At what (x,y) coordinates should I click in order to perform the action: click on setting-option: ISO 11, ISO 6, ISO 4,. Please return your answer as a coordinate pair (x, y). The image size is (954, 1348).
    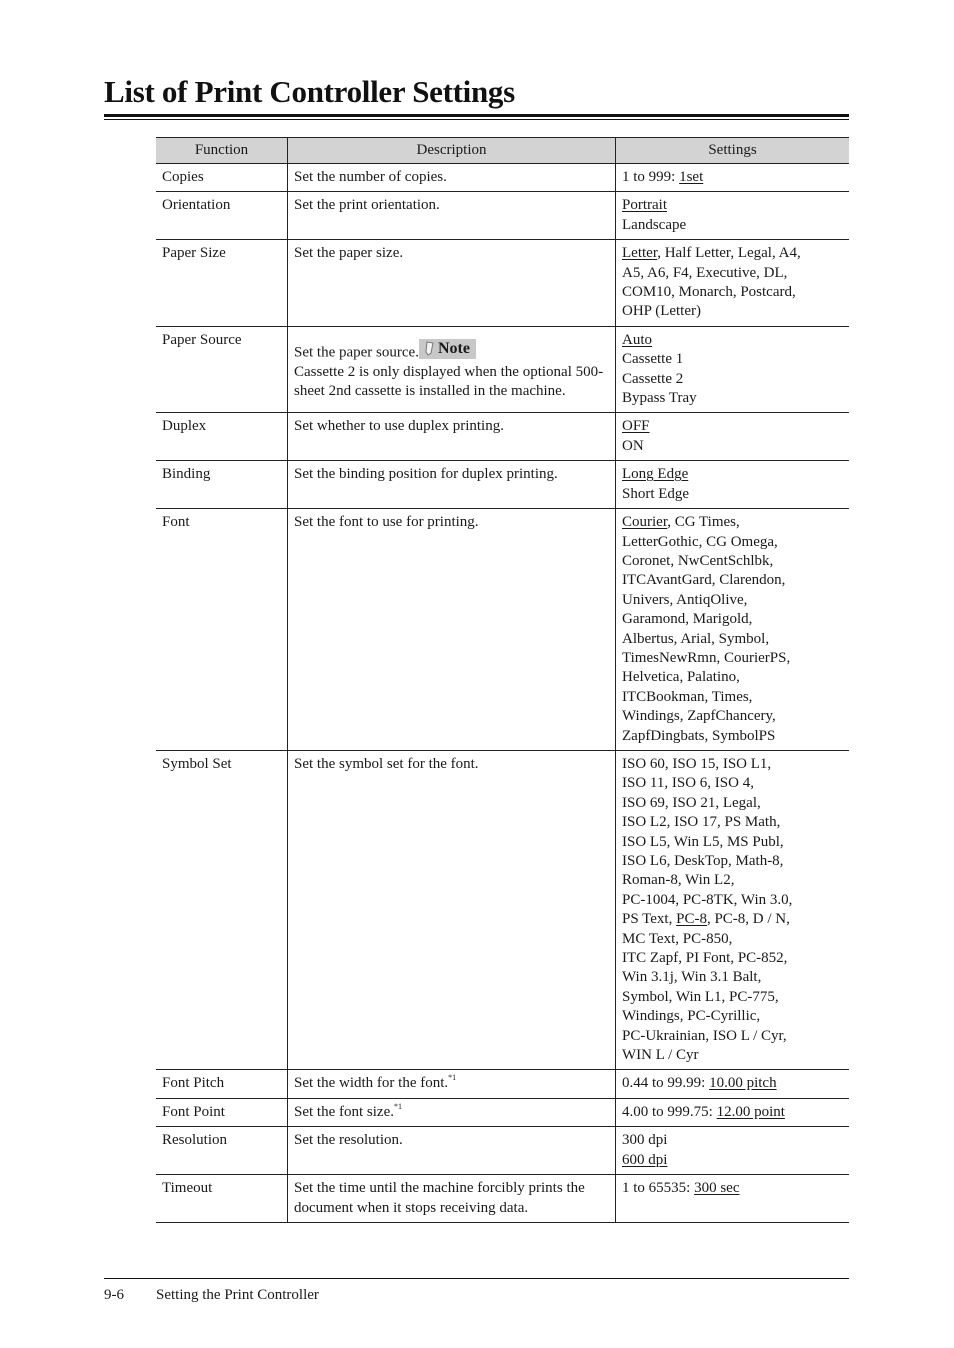
    Looking at the image, I should click on (688, 783).